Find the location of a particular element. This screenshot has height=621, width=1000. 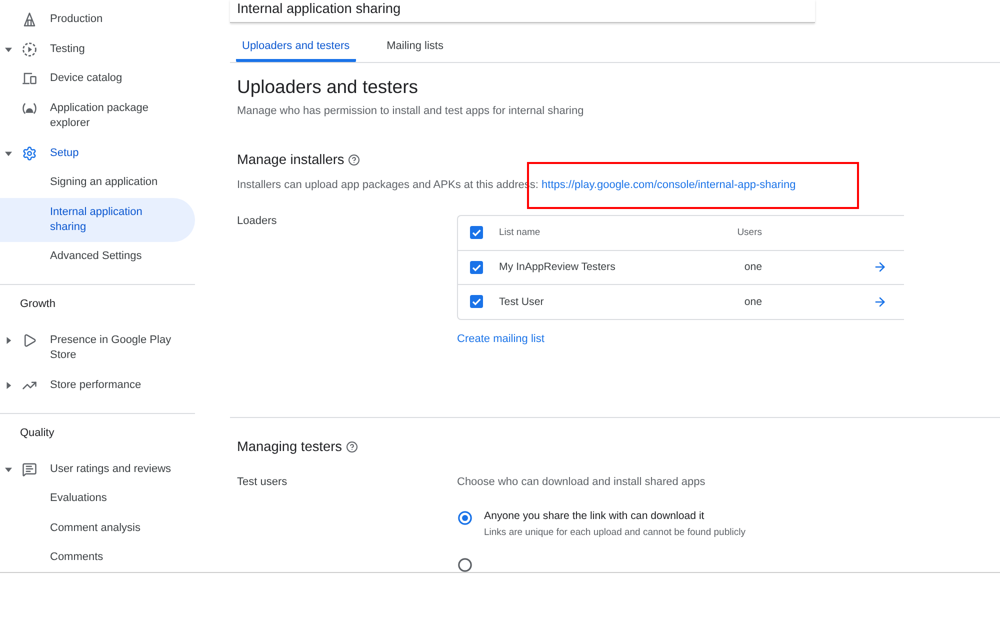

field-label: Loaders is located at coordinates (257, 221).